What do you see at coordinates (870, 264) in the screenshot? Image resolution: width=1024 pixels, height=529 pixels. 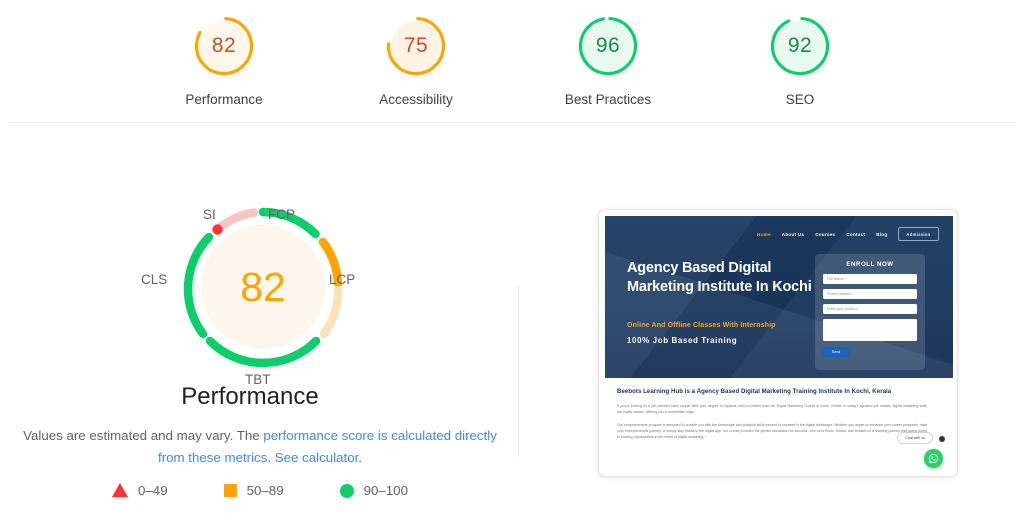 I see `enroll-form-title: ENROLL NOW` at bounding box center [870, 264].